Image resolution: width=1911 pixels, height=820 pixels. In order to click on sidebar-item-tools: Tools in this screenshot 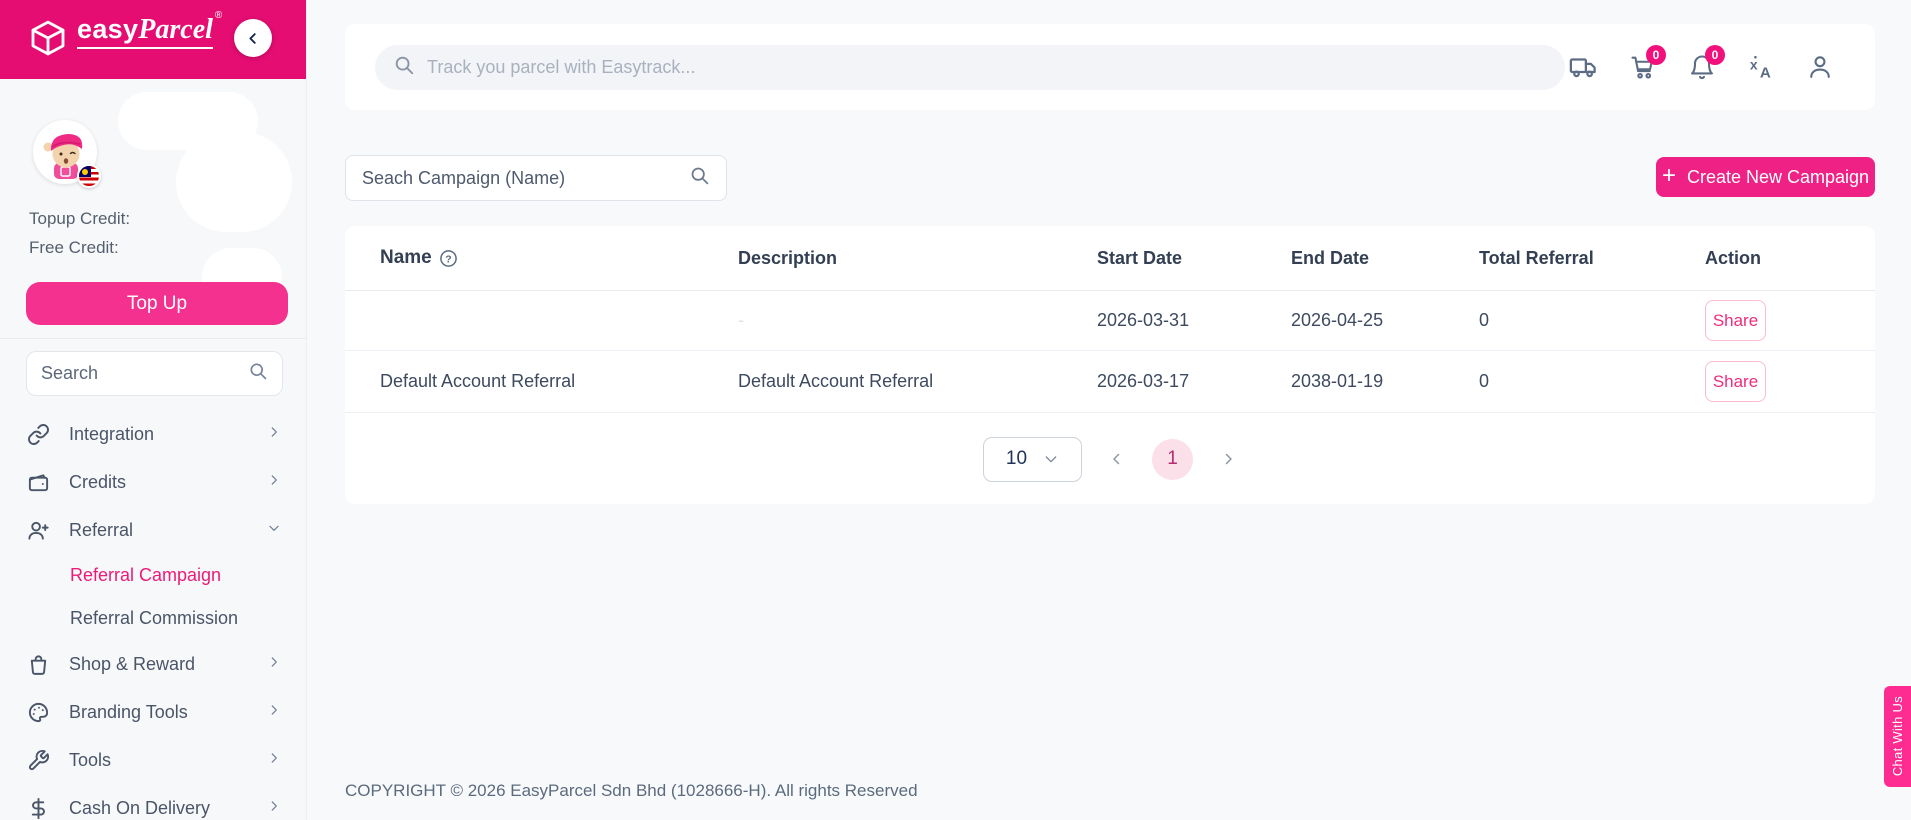, I will do `click(153, 760)`.